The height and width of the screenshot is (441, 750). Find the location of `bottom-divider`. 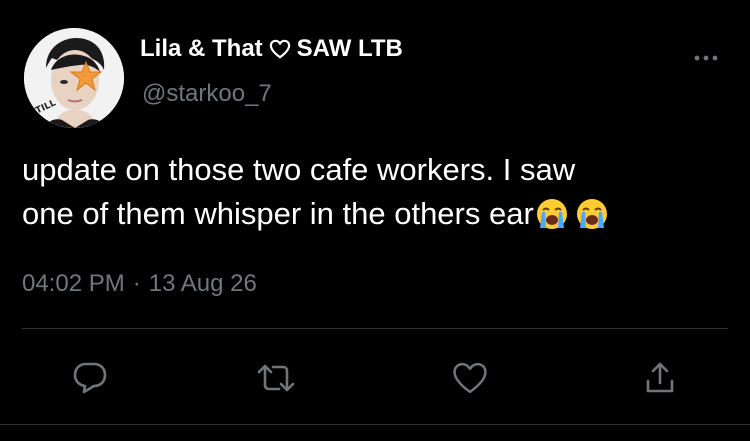

bottom-divider is located at coordinates (375, 424).